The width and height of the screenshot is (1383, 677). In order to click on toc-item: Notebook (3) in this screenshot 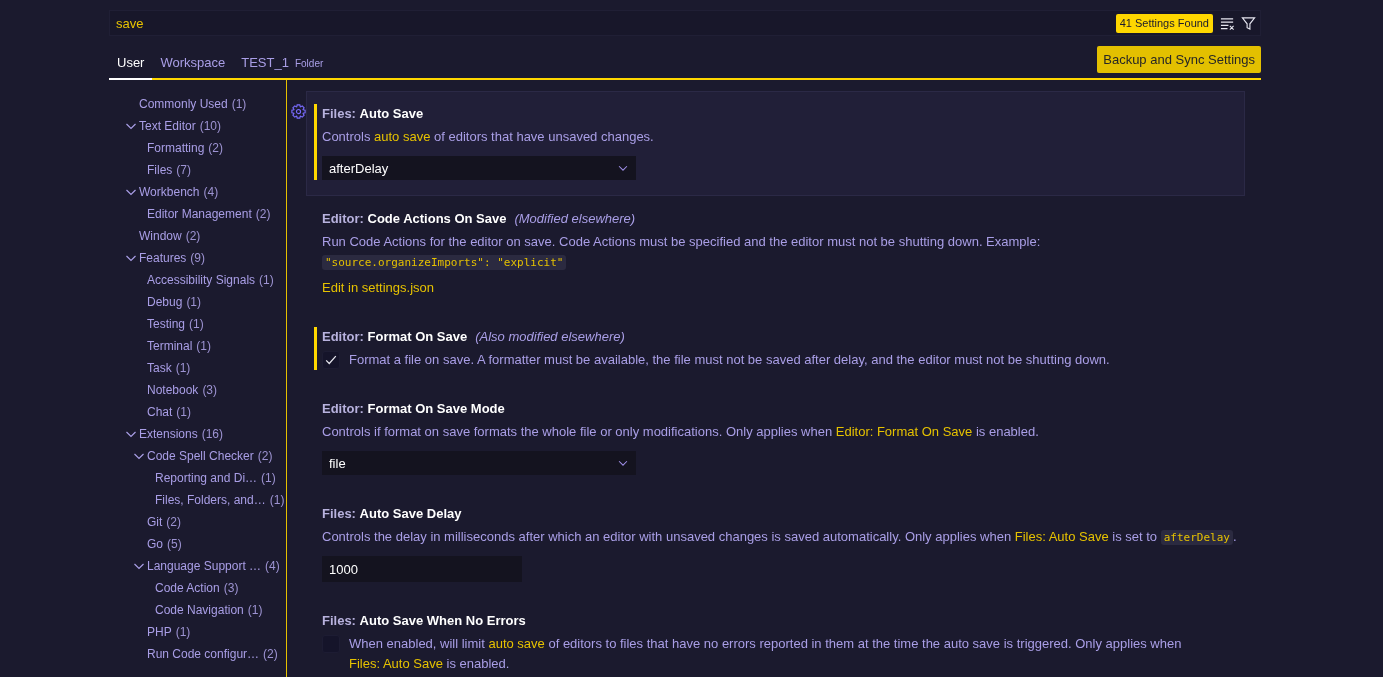, I will do `click(197, 390)`.